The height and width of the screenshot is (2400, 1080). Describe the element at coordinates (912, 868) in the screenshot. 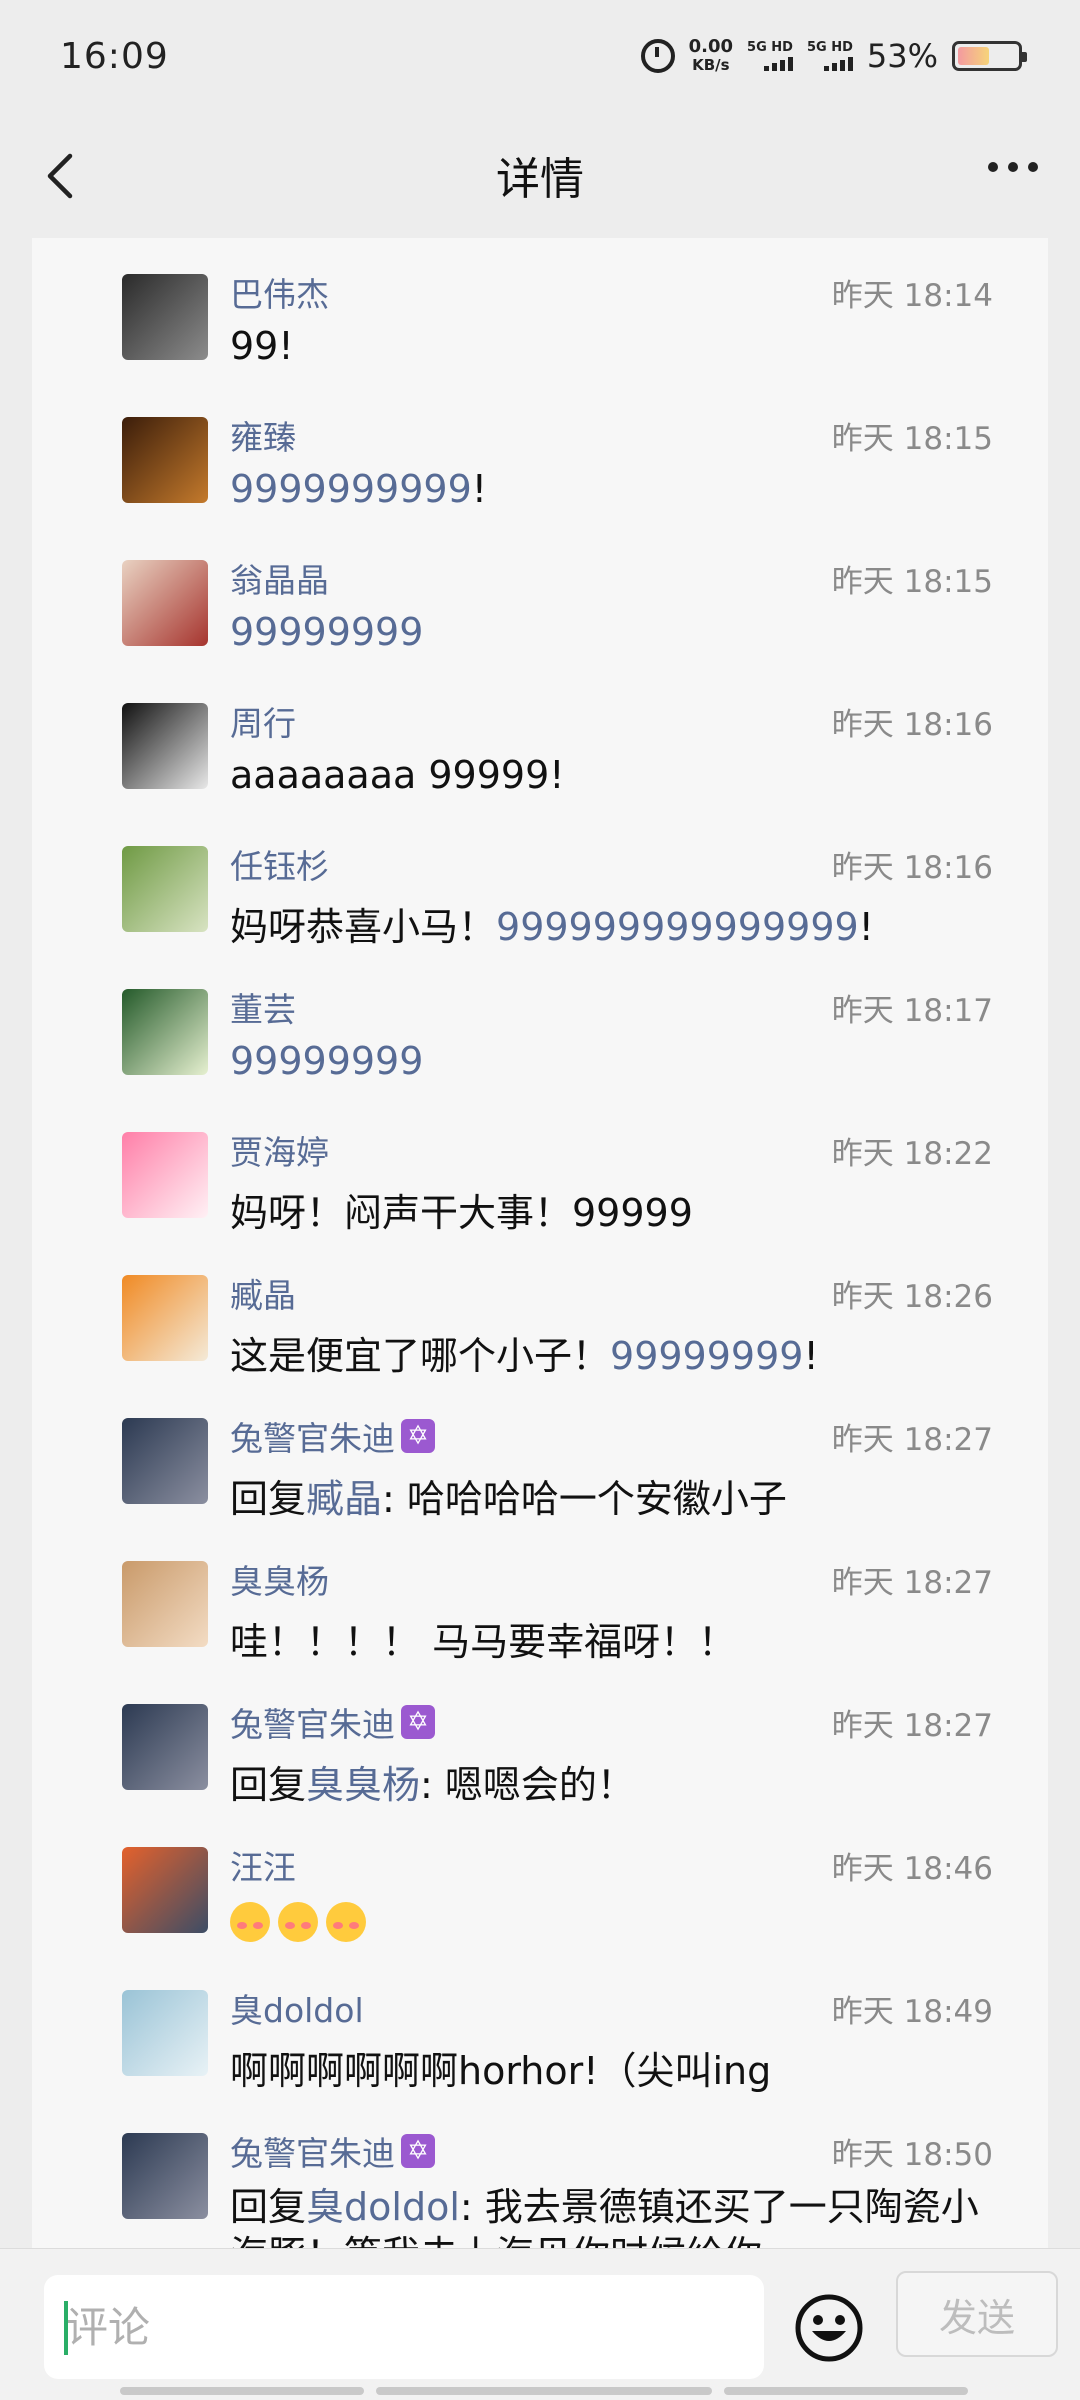

I see `comment-time: 昨天 18:16` at that location.